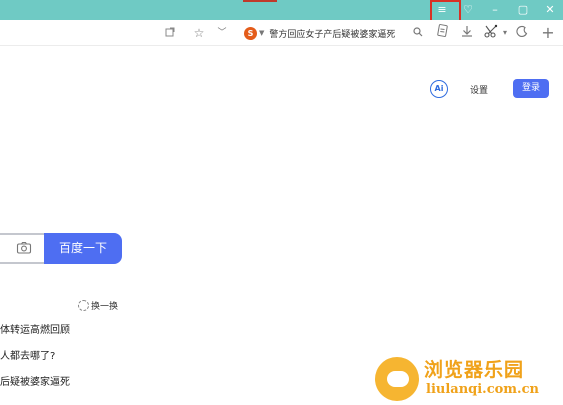 This screenshot has width=563, height=405. I want to click on watermark-logo-inner, so click(398, 379).